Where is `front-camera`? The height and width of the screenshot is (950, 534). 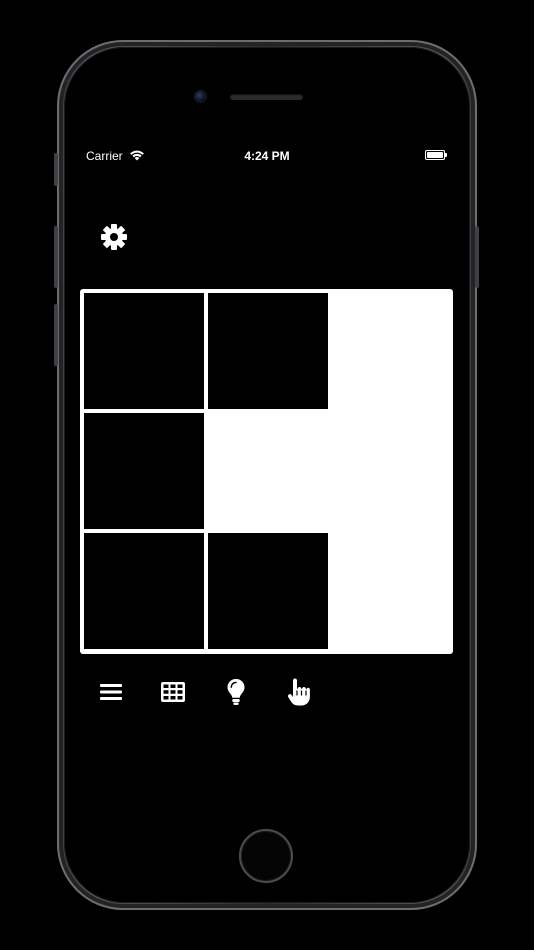
front-camera is located at coordinates (200, 96).